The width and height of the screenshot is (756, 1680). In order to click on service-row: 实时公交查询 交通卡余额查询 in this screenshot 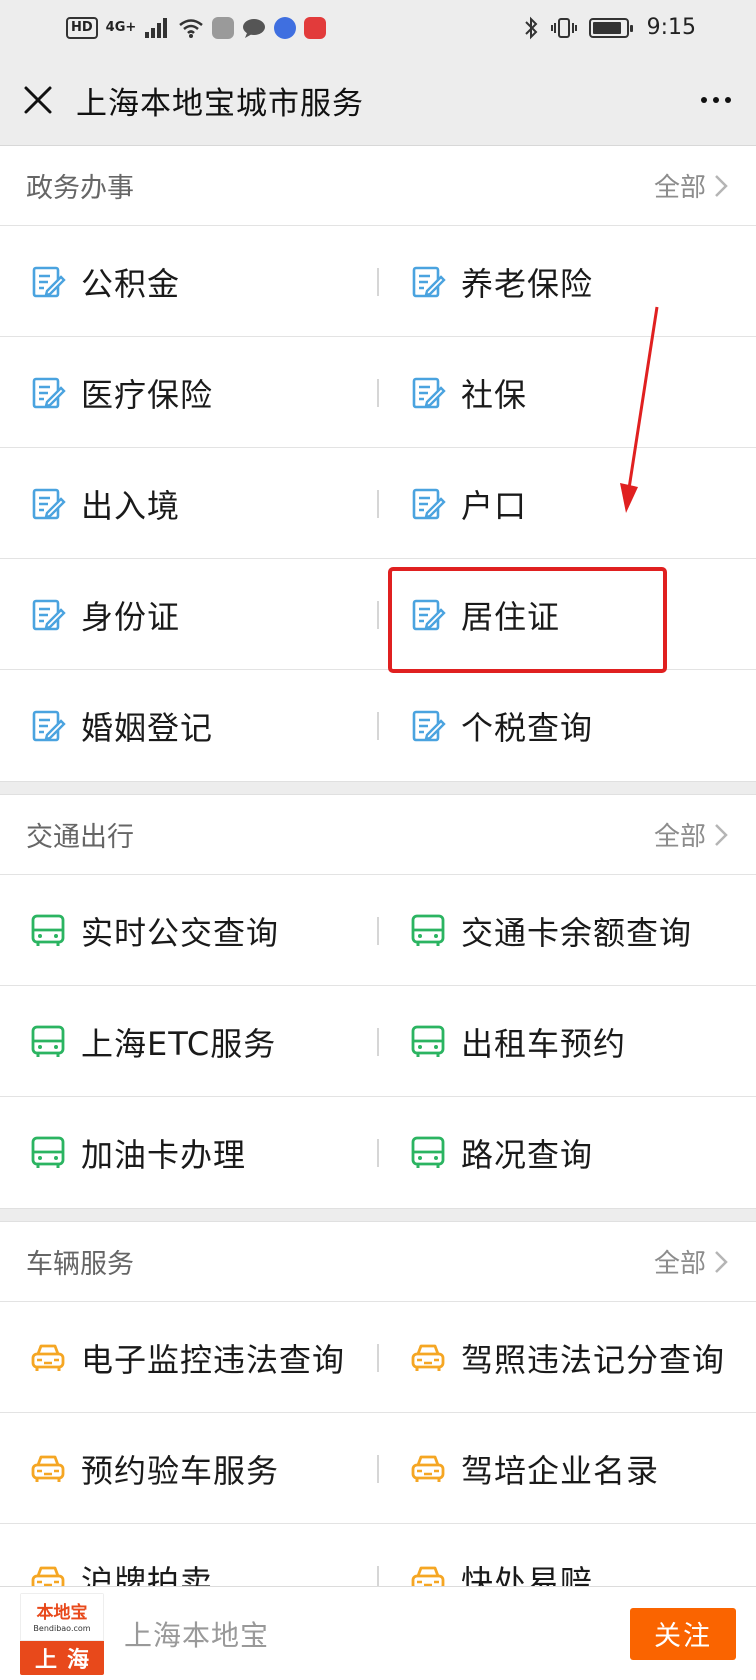, I will do `click(378, 930)`.